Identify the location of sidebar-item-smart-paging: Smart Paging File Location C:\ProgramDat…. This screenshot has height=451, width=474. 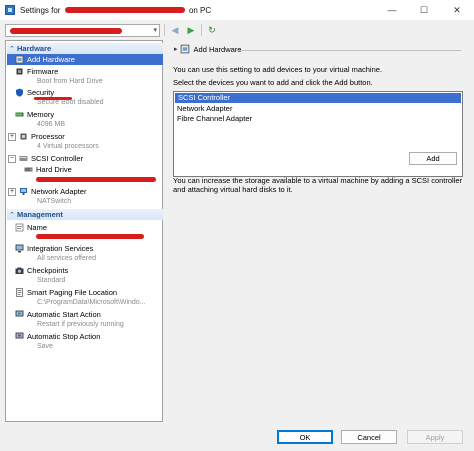
(84, 297).